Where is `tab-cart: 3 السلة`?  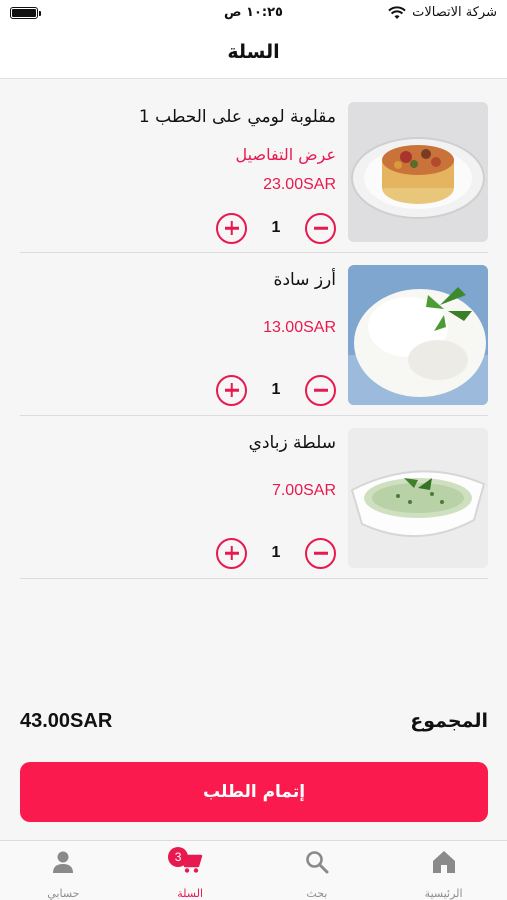 tab-cart: 3 السلة is located at coordinates (190, 870).